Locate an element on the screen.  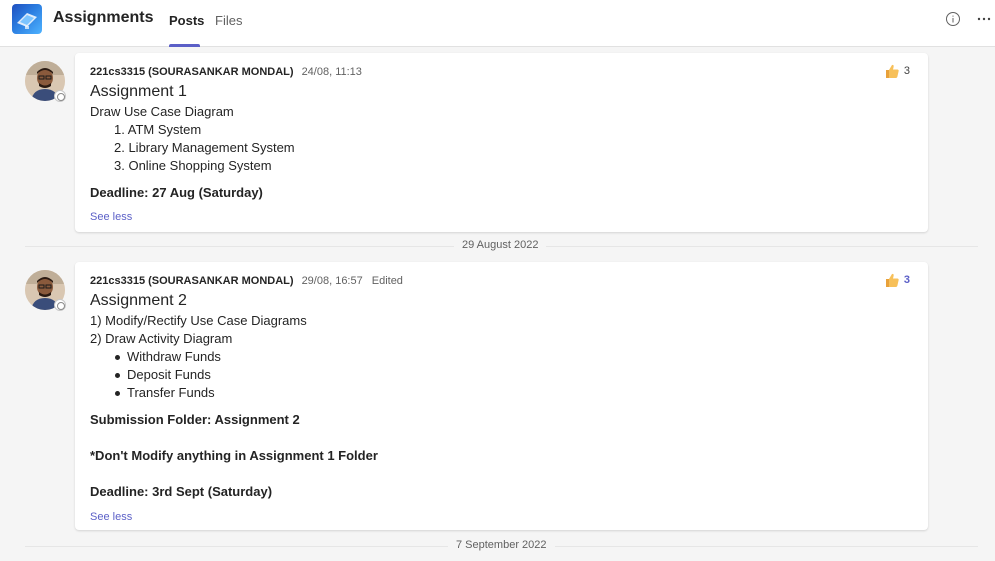
post-title: Assignment 1 is located at coordinates (138, 91).